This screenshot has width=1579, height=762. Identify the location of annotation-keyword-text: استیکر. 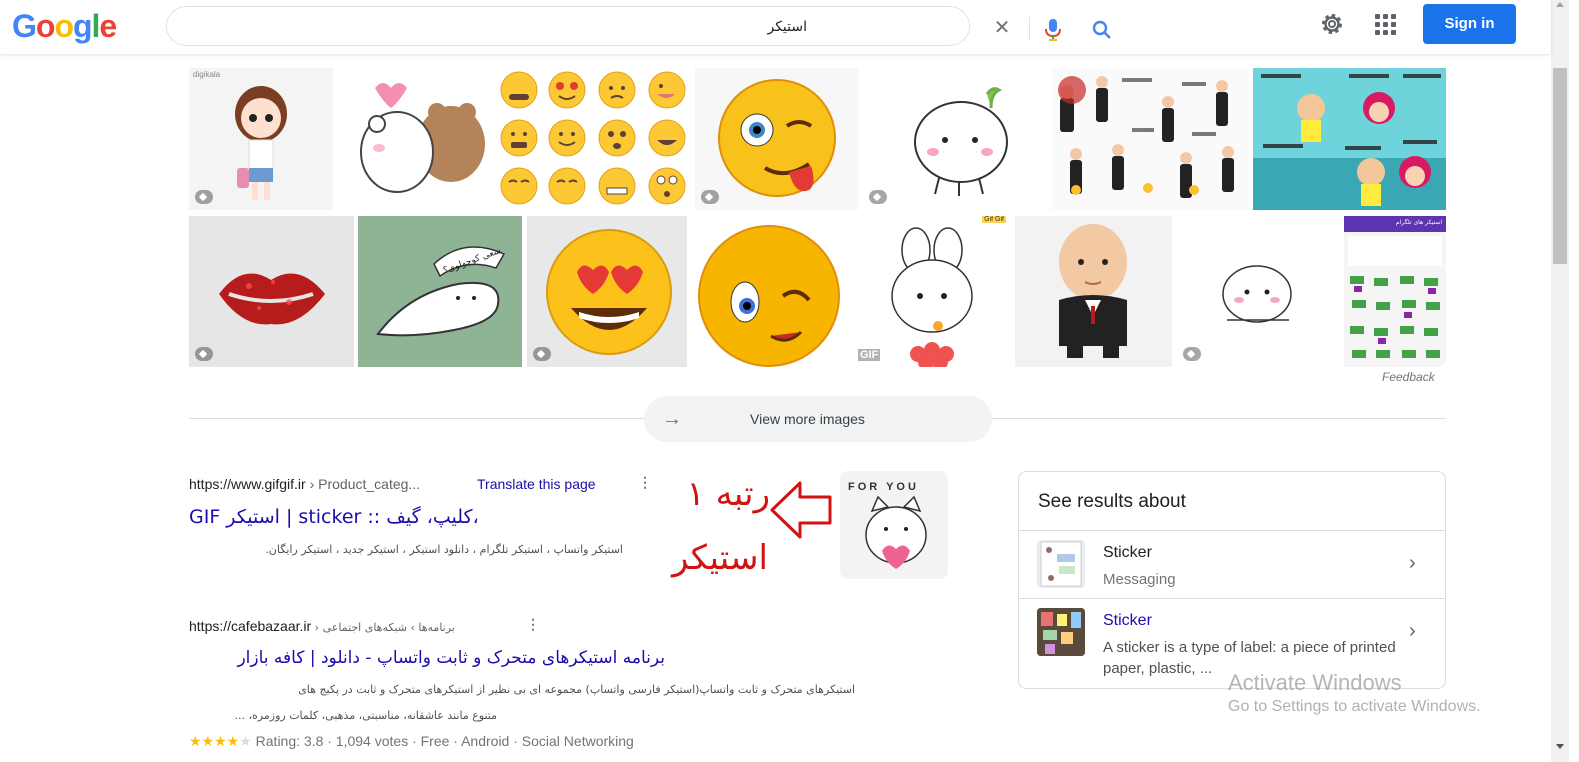
(720, 558).